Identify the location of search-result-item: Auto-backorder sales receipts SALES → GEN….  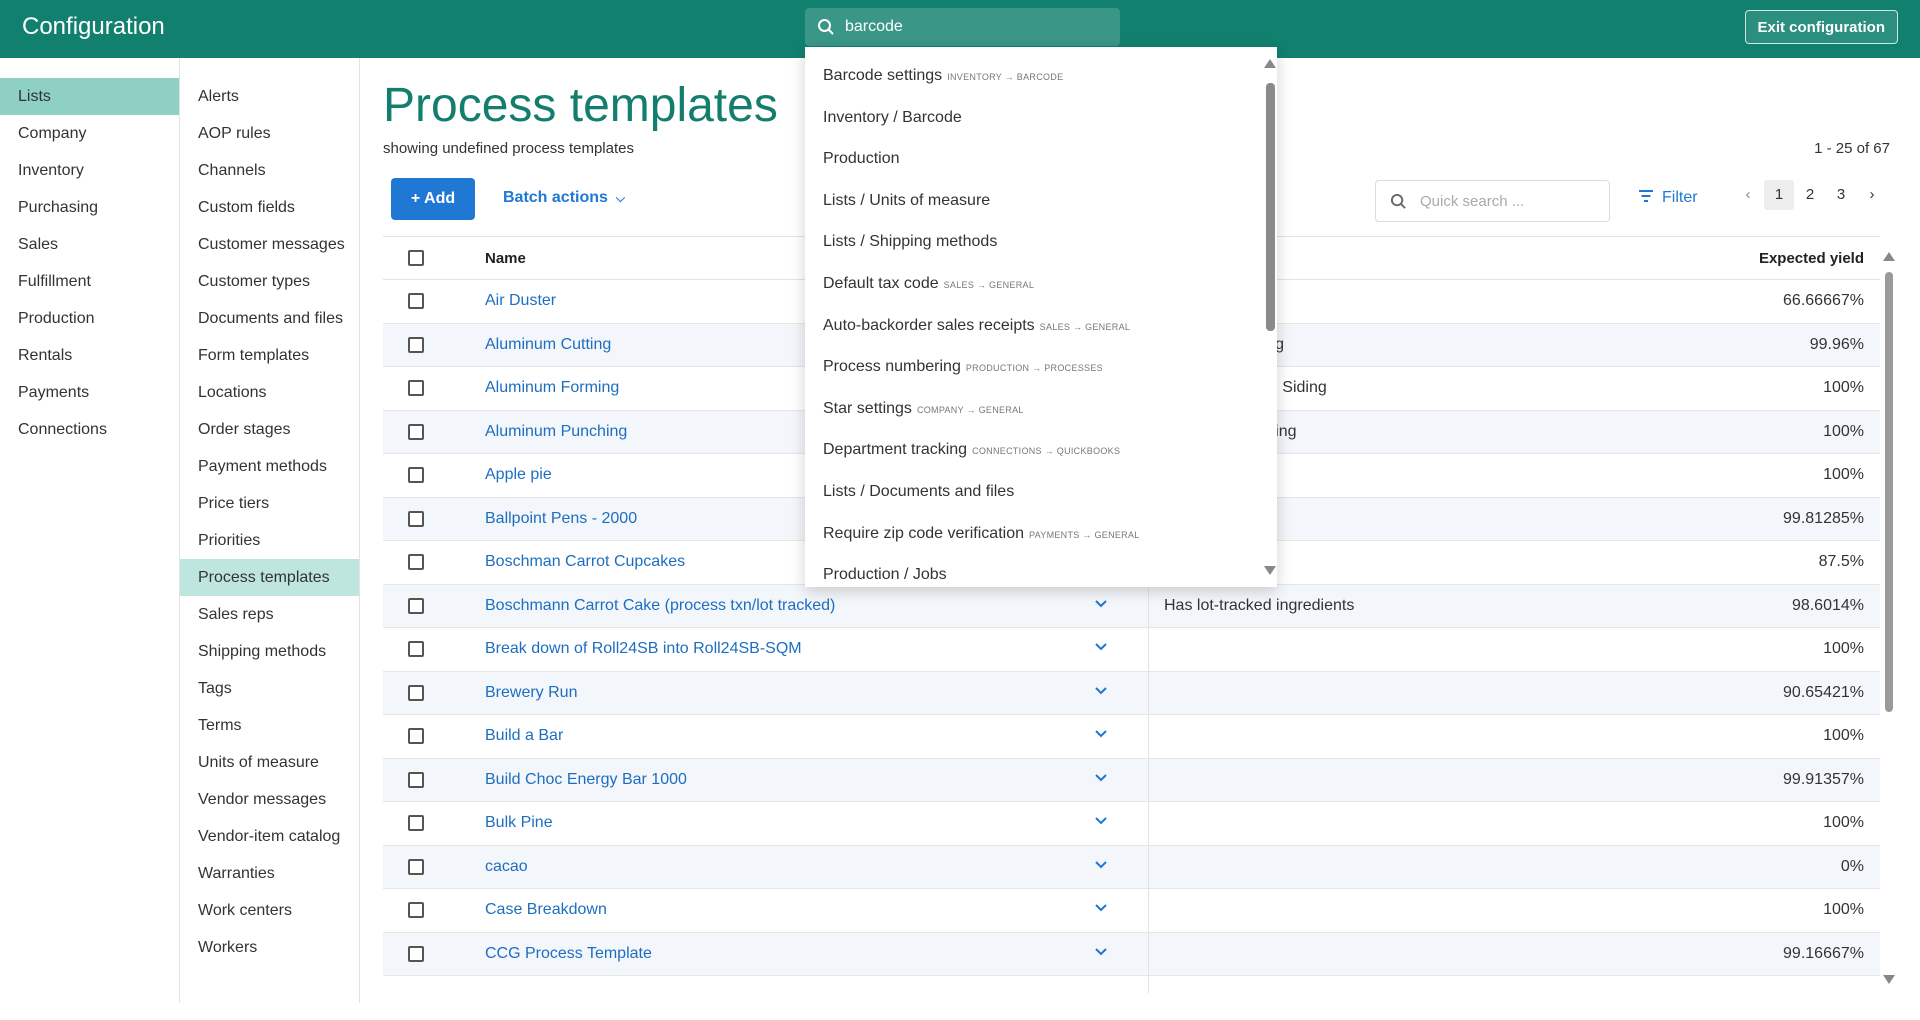
(1041, 326).